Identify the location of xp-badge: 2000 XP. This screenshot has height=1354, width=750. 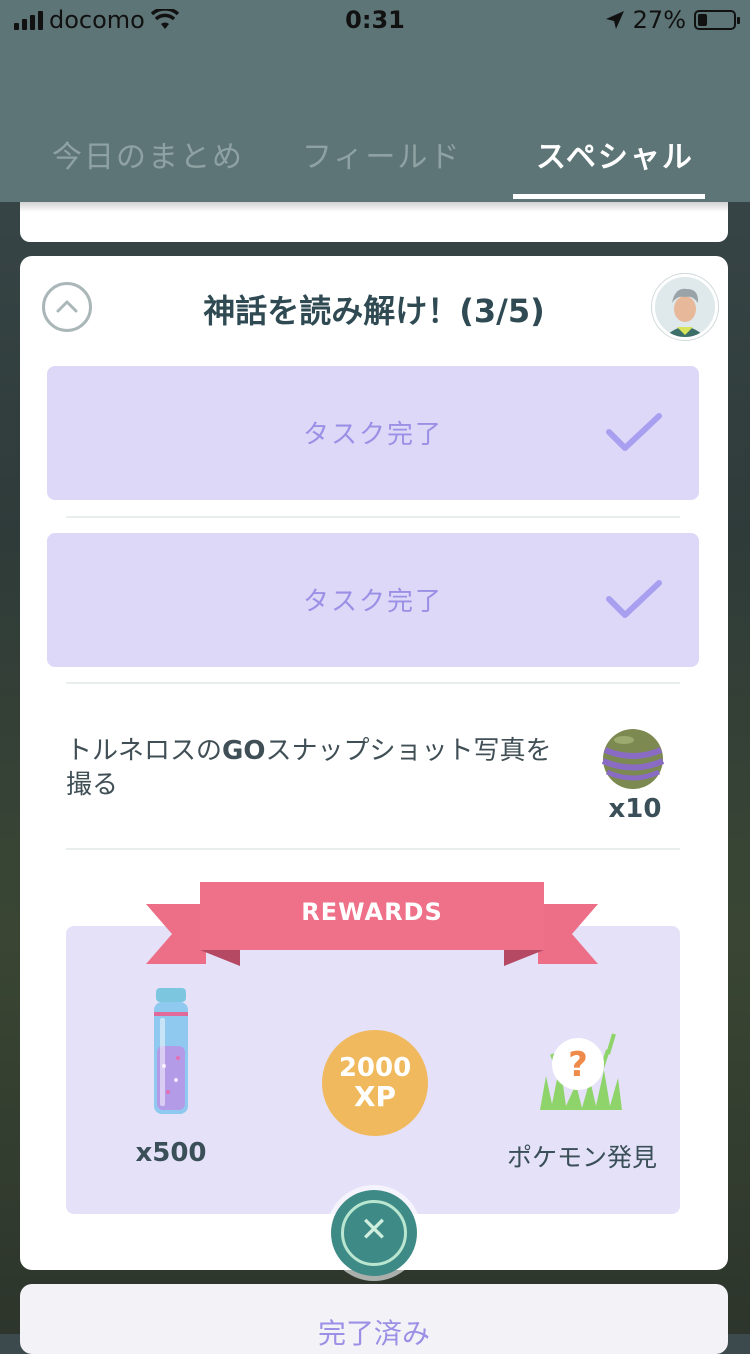
(375, 1083).